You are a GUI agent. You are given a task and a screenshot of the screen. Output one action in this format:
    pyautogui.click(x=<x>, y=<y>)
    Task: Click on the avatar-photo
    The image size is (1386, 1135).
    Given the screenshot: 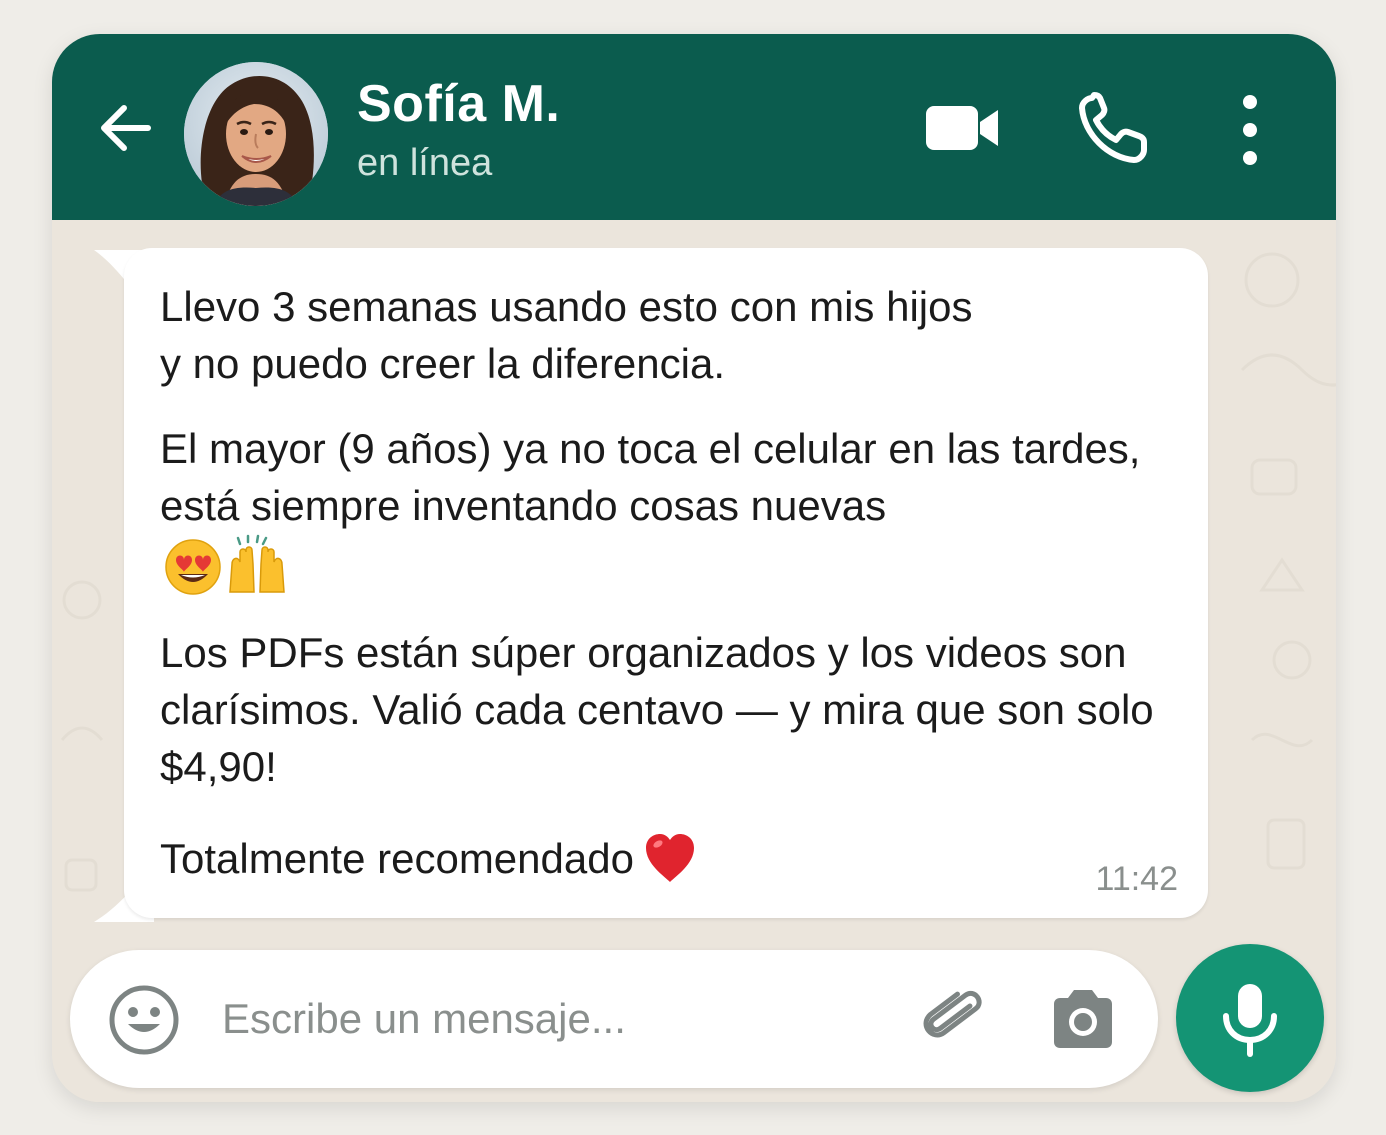 What is the action you would take?
    pyautogui.click(x=256, y=134)
    